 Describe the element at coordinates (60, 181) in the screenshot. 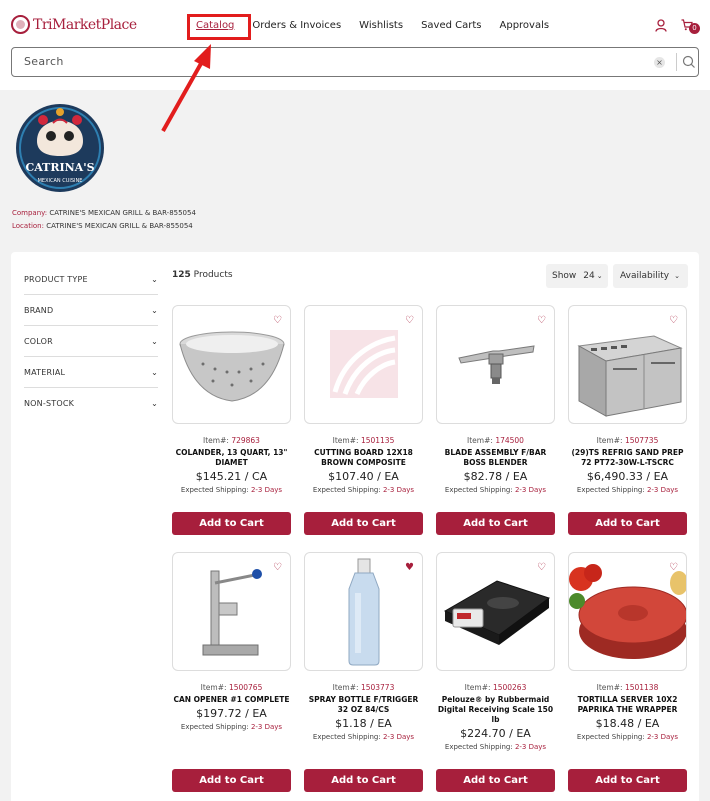

I see `logo-subtext: MEXICAN CUISINE` at that location.